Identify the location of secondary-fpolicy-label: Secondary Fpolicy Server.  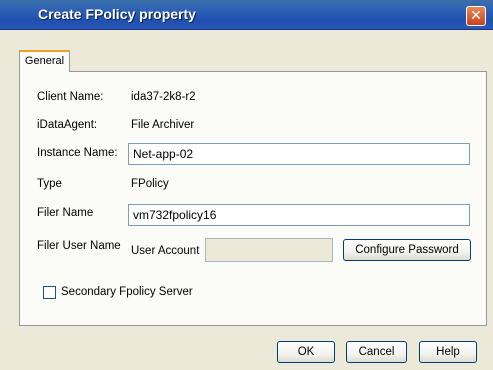
(127, 292).